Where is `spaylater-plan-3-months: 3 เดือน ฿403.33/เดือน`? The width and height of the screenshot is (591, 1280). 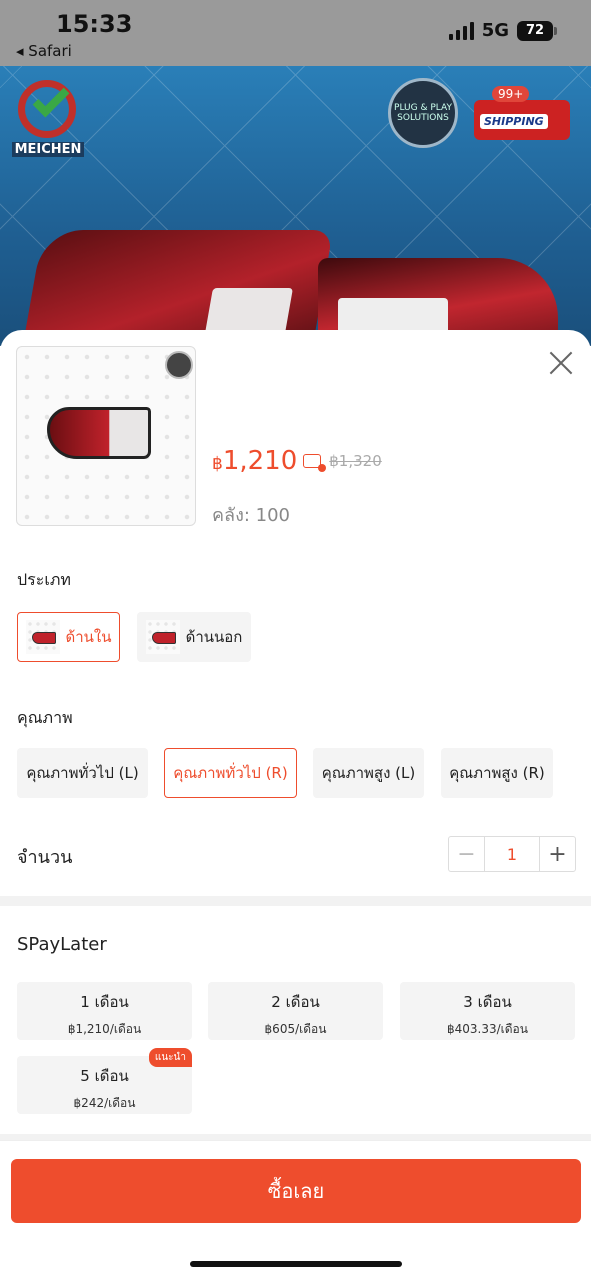
spaylater-plan-3-months: 3 เดือน ฿403.33/เดือน is located at coordinates (487, 1011).